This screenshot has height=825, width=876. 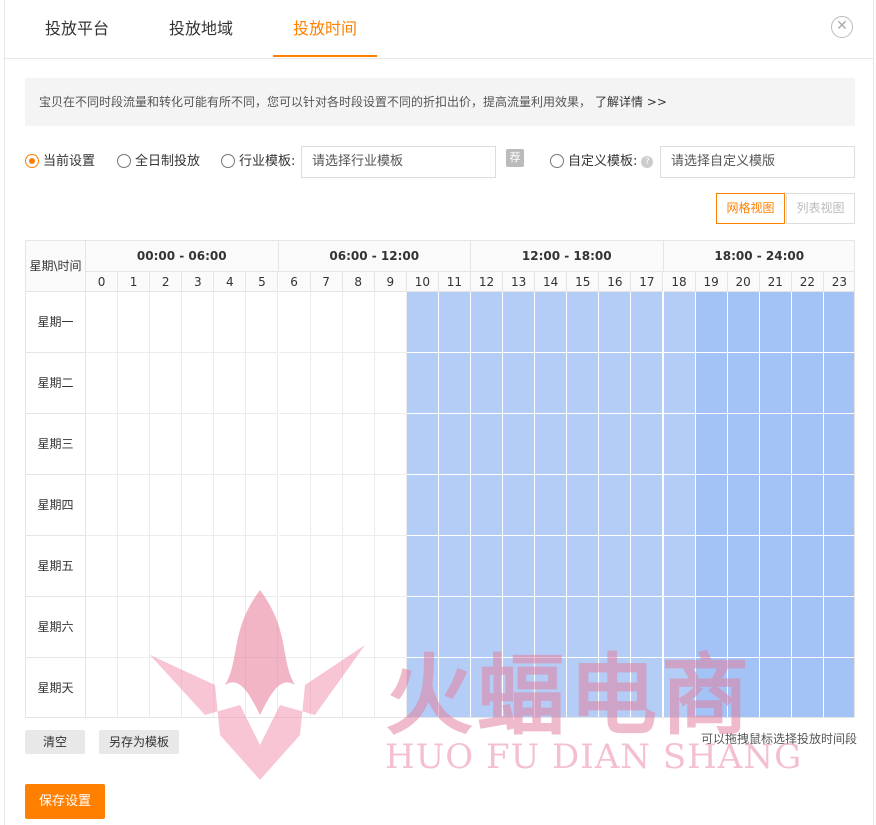 What do you see at coordinates (820, 208) in the screenshot?
I see `list-view-button: 列表视图` at bounding box center [820, 208].